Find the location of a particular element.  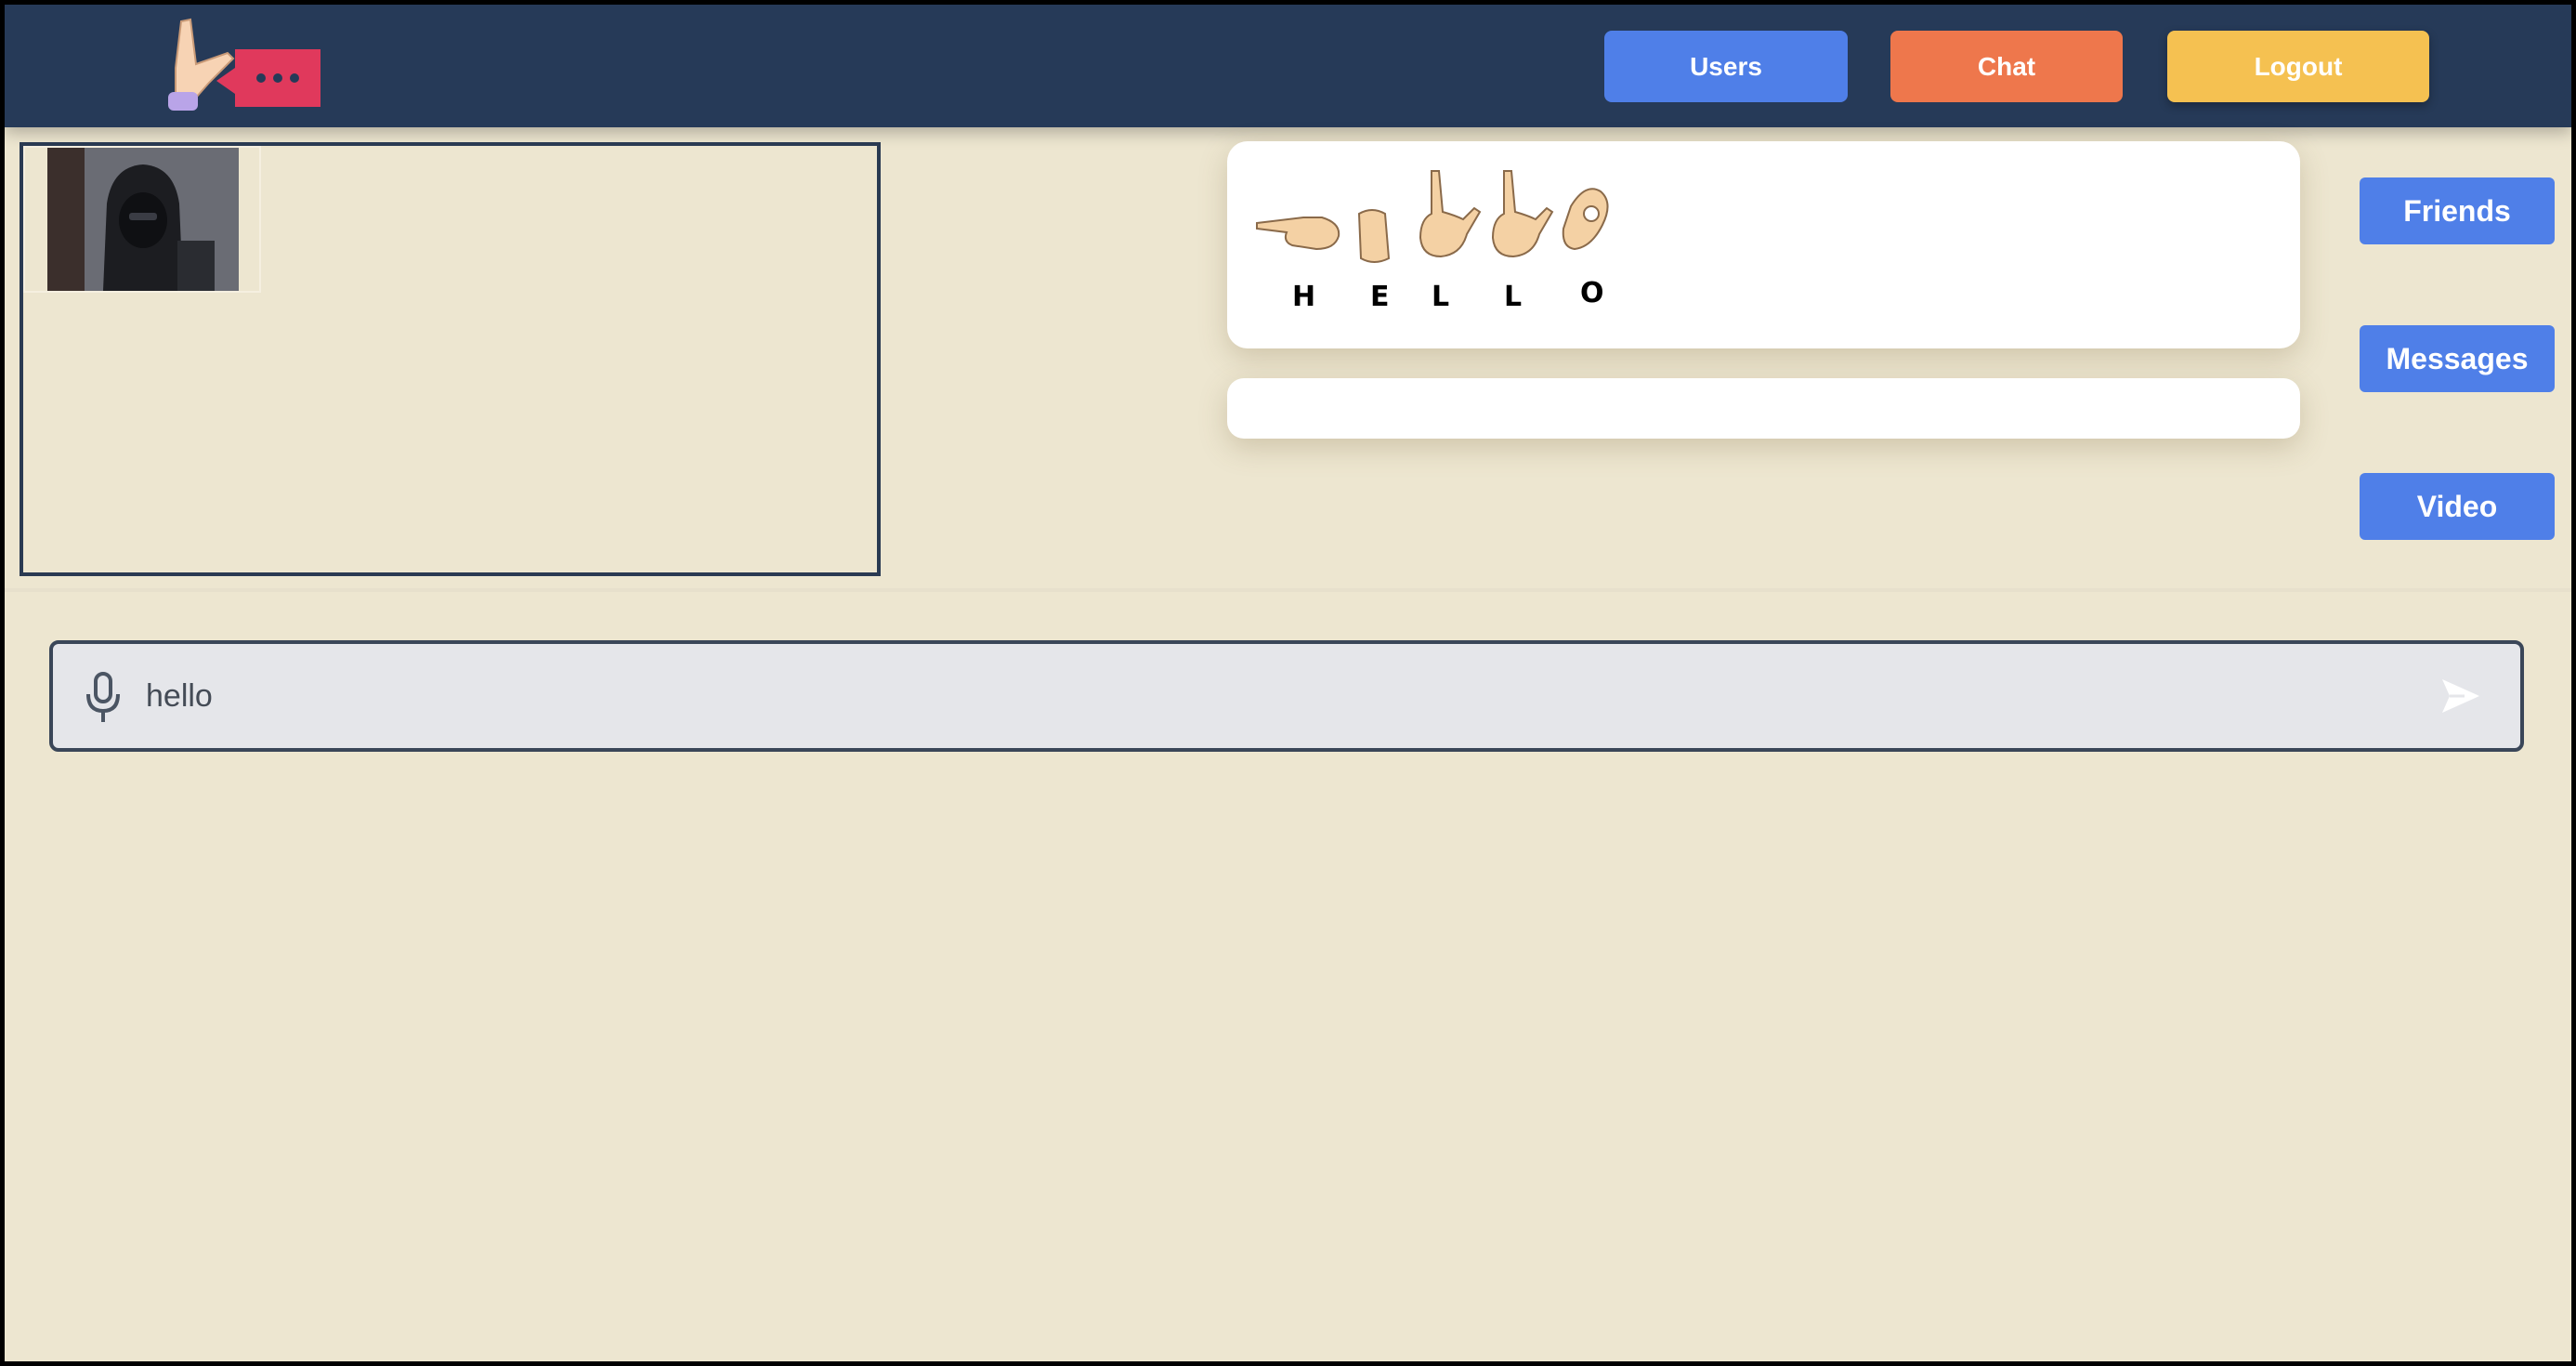

sign-letter: O is located at coordinates (1592, 293).